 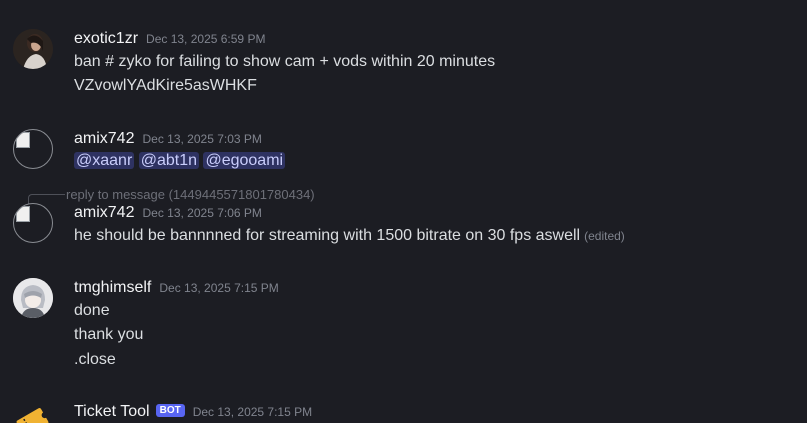 I want to click on user-mention: @xaanr, so click(x=104, y=160).